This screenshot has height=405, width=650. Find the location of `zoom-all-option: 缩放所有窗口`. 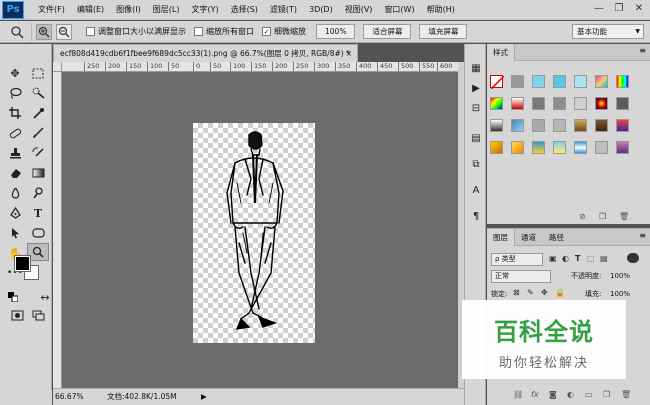

zoom-all-option: 缩放所有窗口 is located at coordinates (224, 31).